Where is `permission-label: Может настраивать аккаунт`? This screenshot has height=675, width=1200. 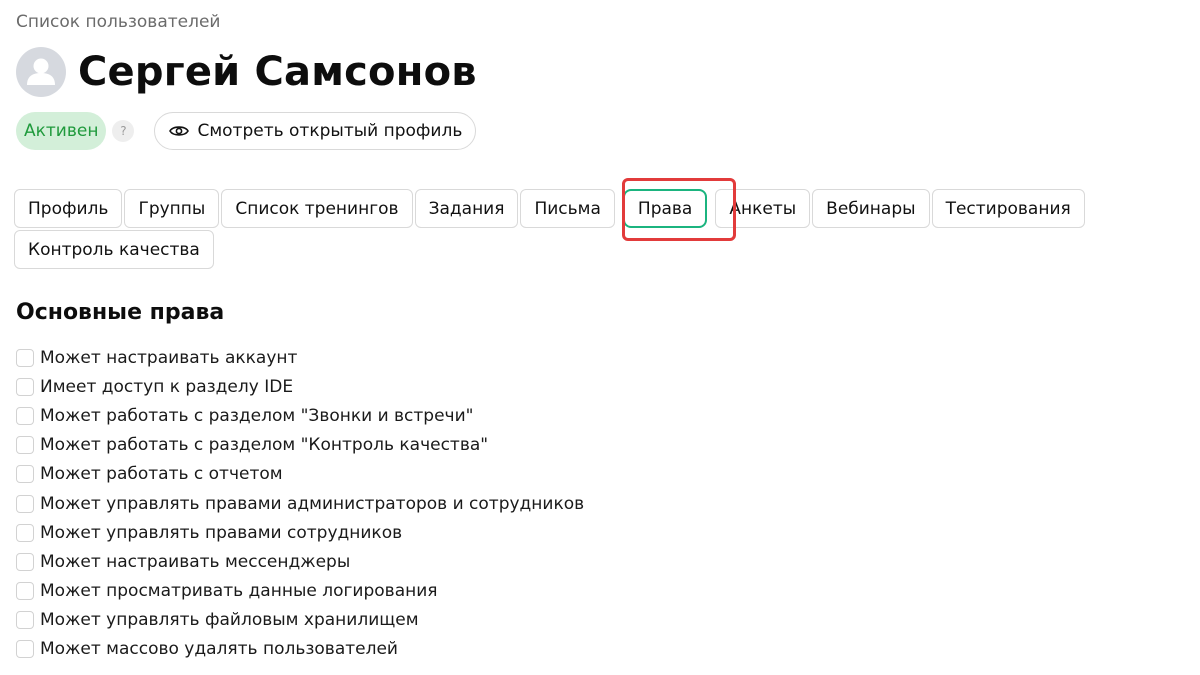
permission-label: Может настраивать аккаунт is located at coordinates (169, 357).